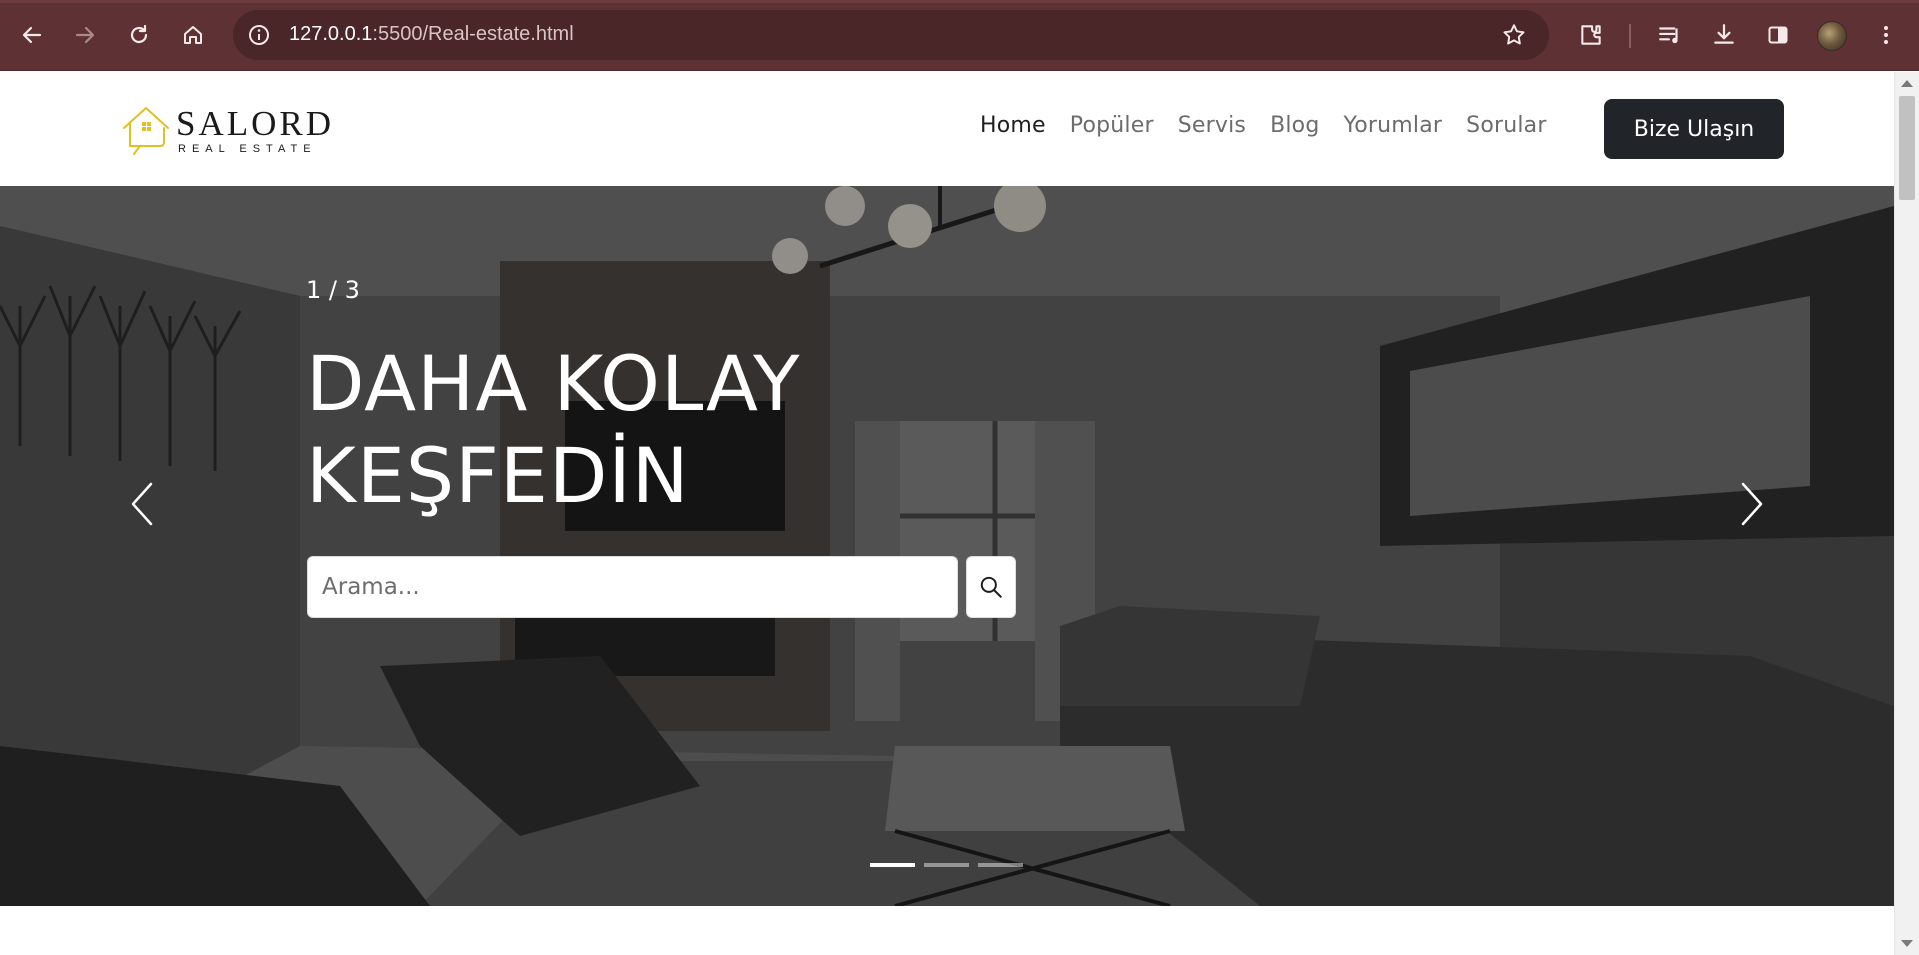 This screenshot has height=955, width=1919. Describe the element at coordinates (473, 34) in the screenshot. I see `url-path: :5500/Real-estate.html` at that location.